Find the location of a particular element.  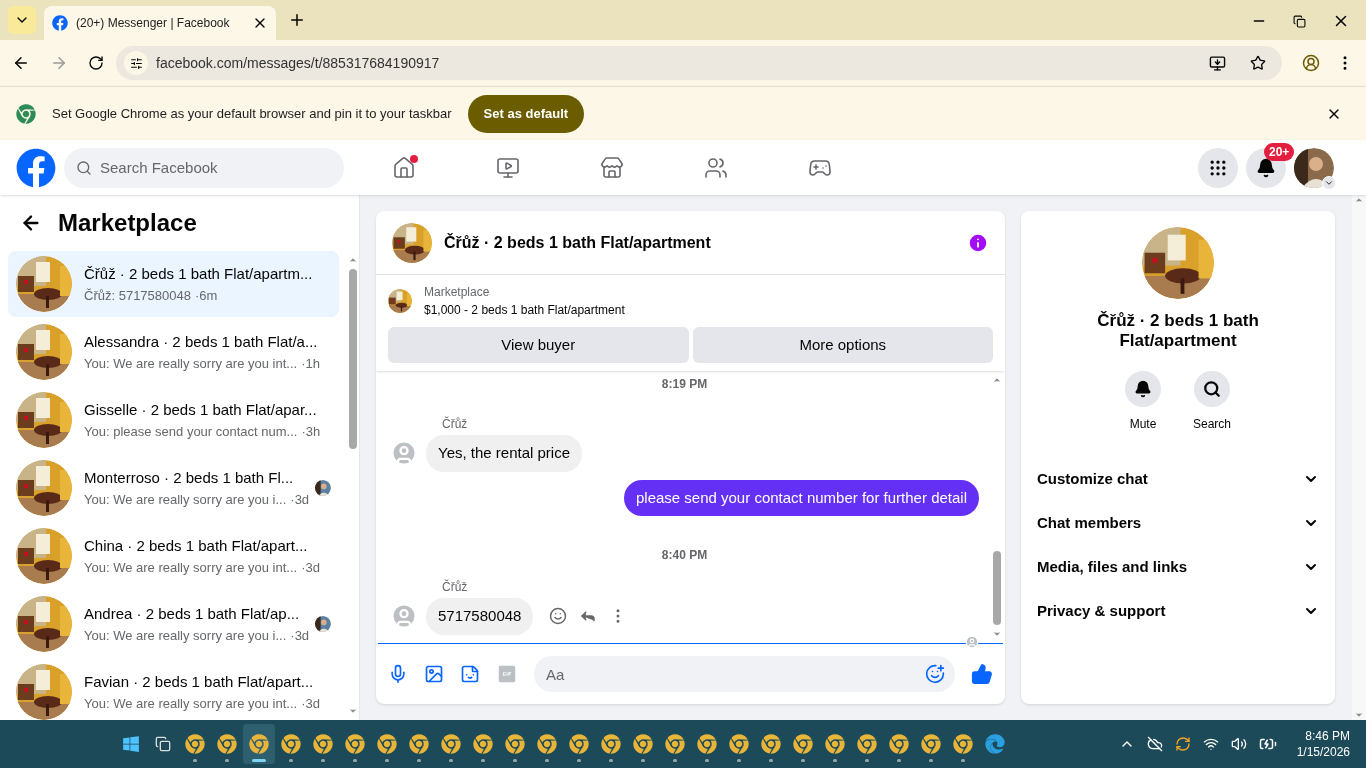

react-icon is located at coordinates (558, 616).